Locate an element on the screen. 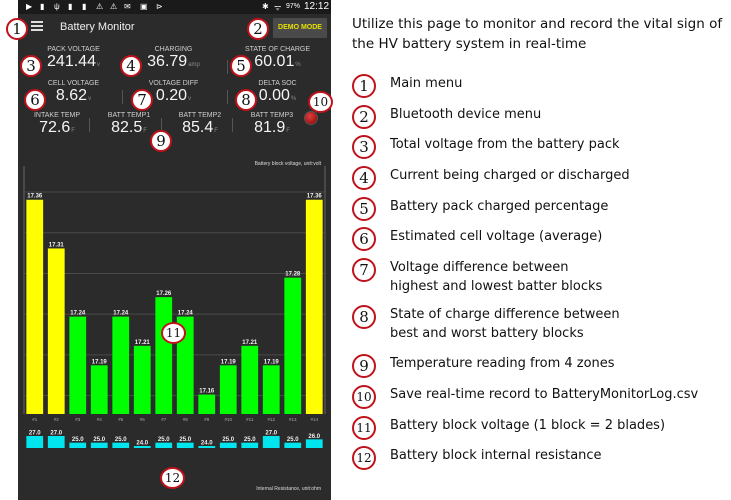 The image size is (731, 500). annotation-number: 6 is located at coordinates (364, 239).